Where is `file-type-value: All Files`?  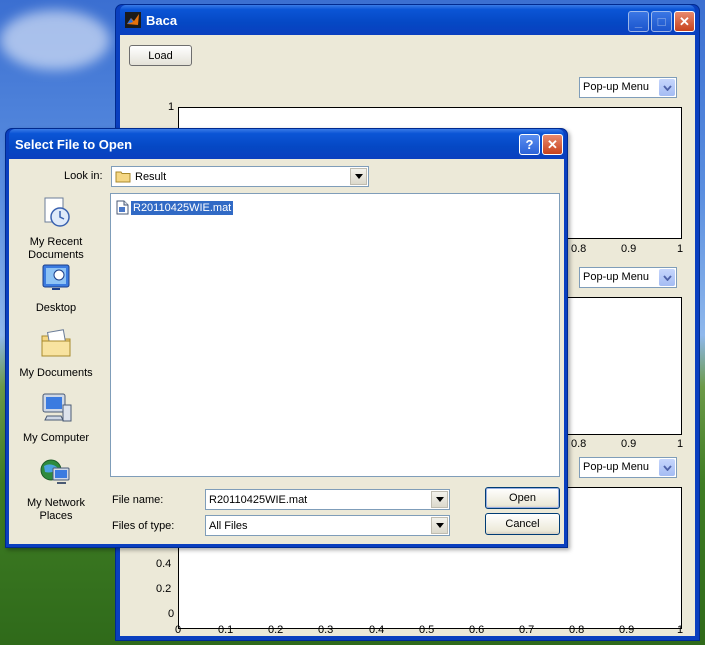 file-type-value: All Files is located at coordinates (228, 525).